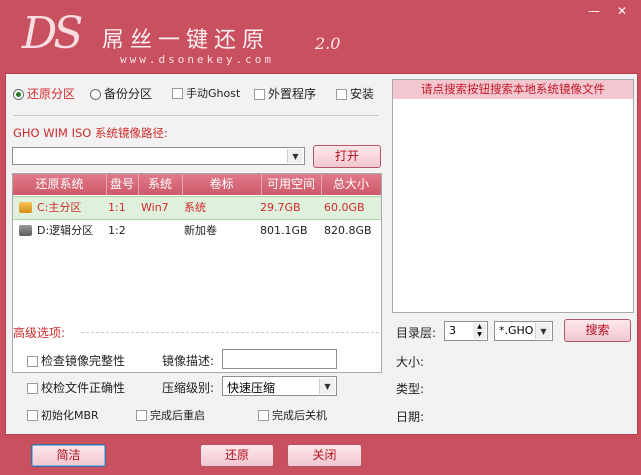 The height and width of the screenshot is (475, 641). I want to click on advanced-options-title: 高级选项:, so click(39, 333).